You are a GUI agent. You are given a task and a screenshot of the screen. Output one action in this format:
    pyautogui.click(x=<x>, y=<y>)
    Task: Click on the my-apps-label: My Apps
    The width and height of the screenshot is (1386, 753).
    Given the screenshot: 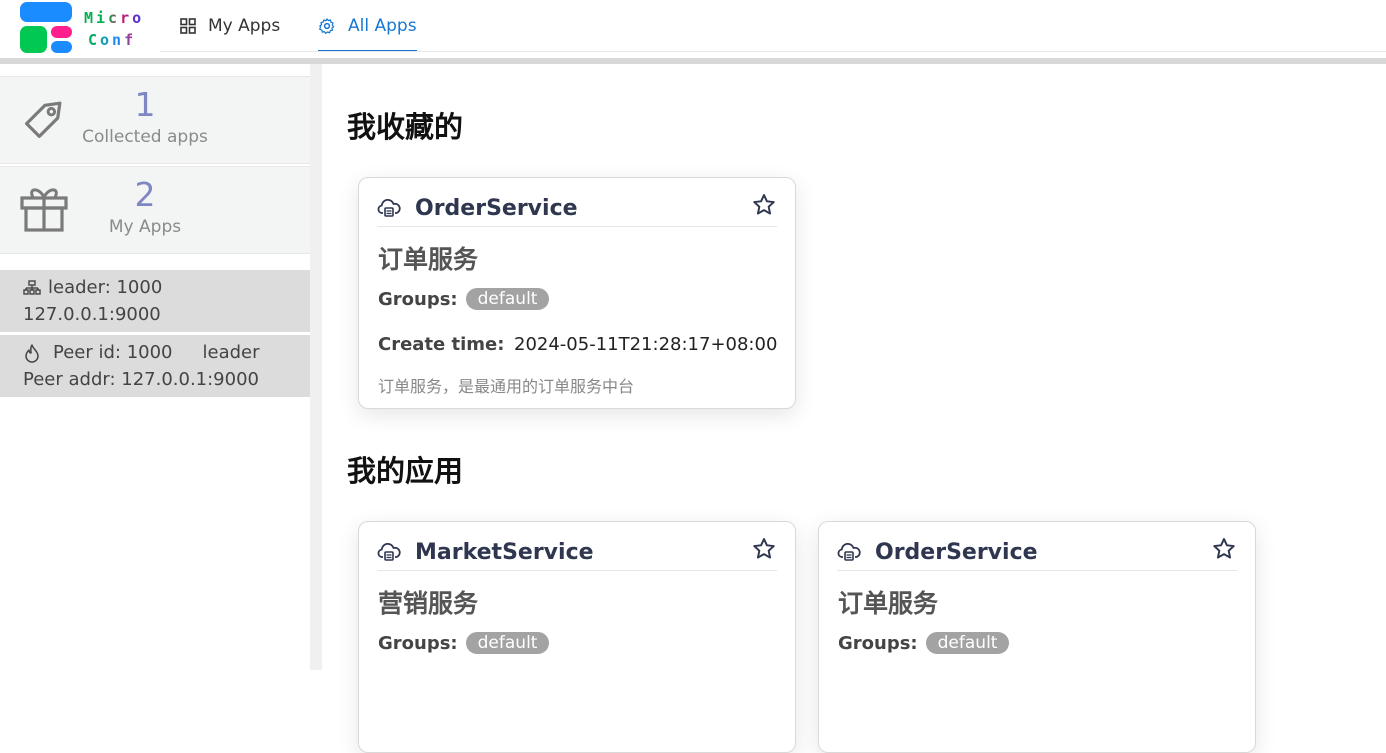 What is the action you would take?
    pyautogui.click(x=145, y=227)
    